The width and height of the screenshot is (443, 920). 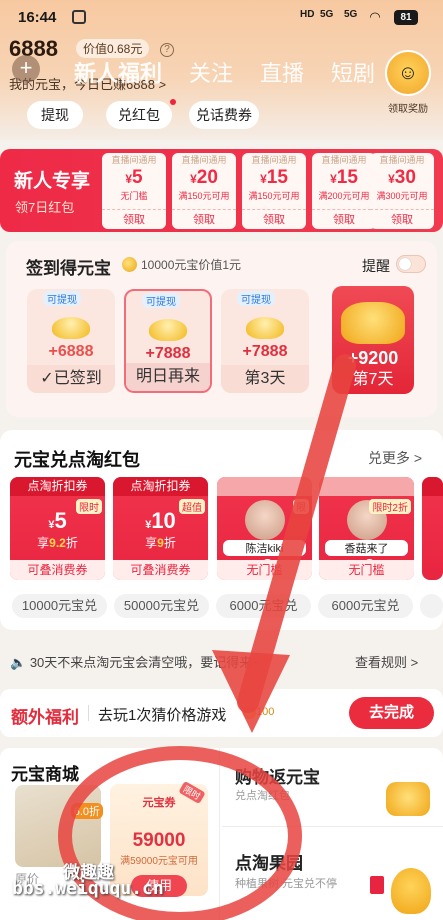 What do you see at coordinates (88, 888) in the screenshot?
I see `watermark-url: bbs.weiququ.cn` at bounding box center [88, 888].